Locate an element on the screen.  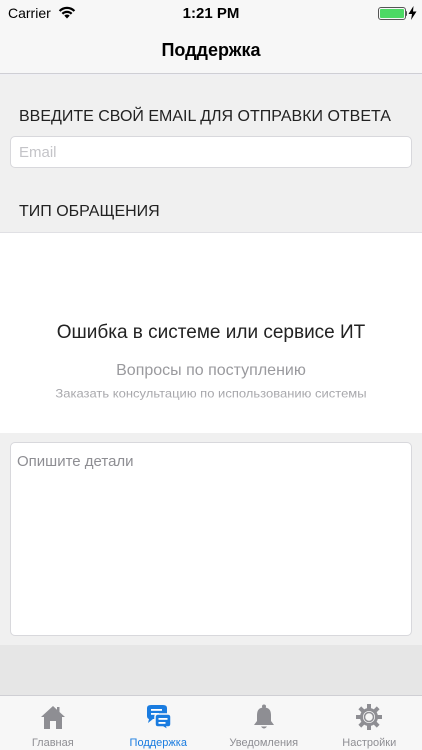
tab-label: Уведомления is located at coordinates (264, 743).